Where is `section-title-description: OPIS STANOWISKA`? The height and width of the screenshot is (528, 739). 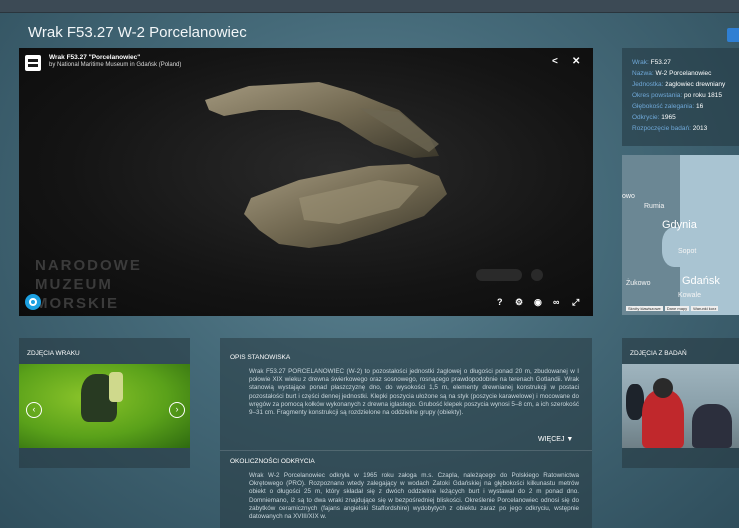
section-title-description: OPIS STANOWISKA is located at coordinates (260, 357).